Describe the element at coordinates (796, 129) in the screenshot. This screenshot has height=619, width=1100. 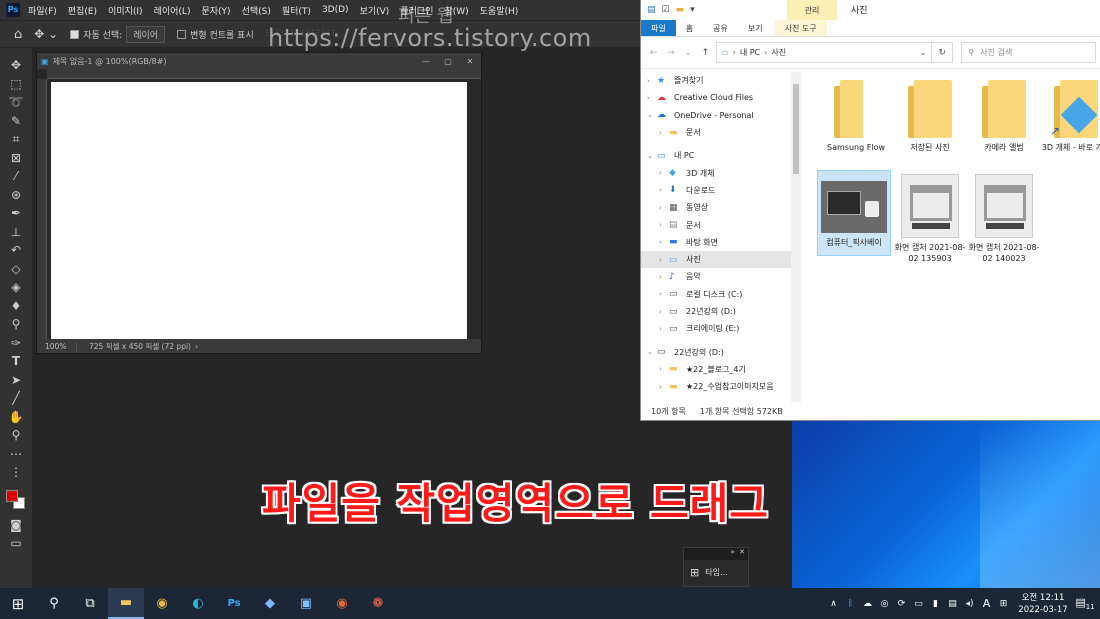
I see `scrollbar-thumb` at that location.